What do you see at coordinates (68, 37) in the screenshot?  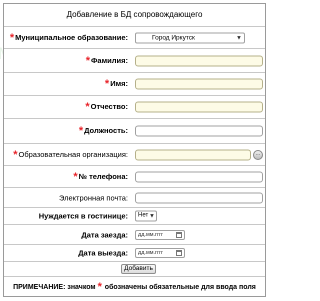 I see `municipality-label: *Муниципальное образование:` at bounding box center [68, 37].